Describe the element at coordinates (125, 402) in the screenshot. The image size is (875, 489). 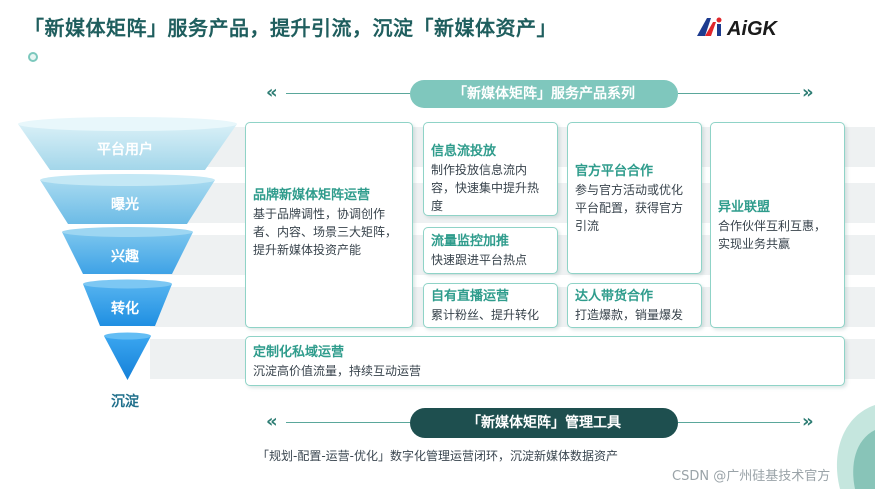
I see `funnel-label-retention: 沉淀` at that location.